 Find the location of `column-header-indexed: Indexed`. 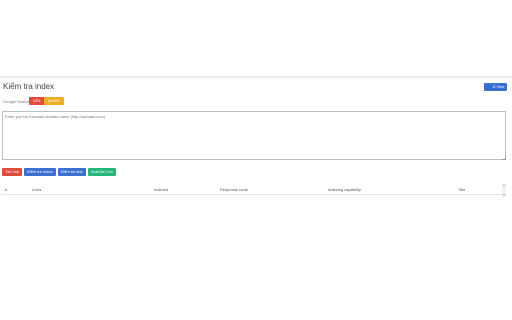

column-header-indexed: Indexed is located at coordinates (161, 189).